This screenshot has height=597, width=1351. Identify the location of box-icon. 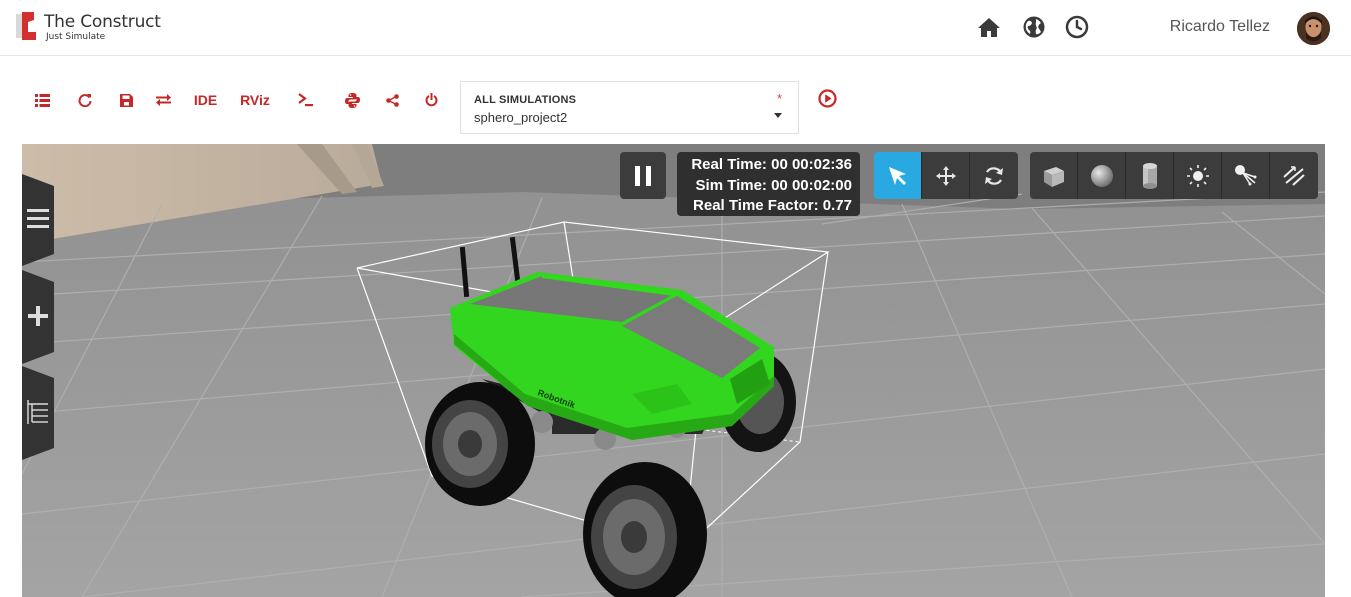
(1053, 176).